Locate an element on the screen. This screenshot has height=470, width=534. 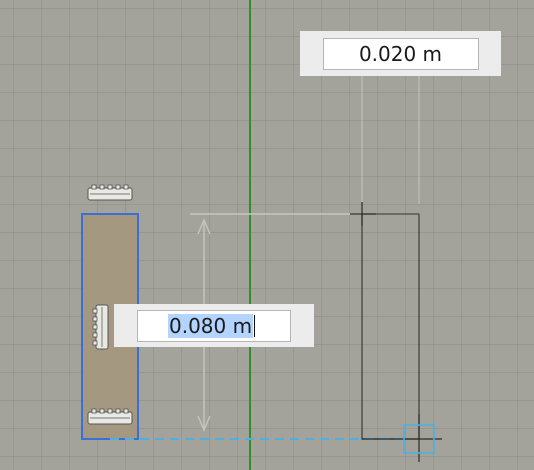
width-dimension-box: 0.020 m is located at coordinates (400, 53).